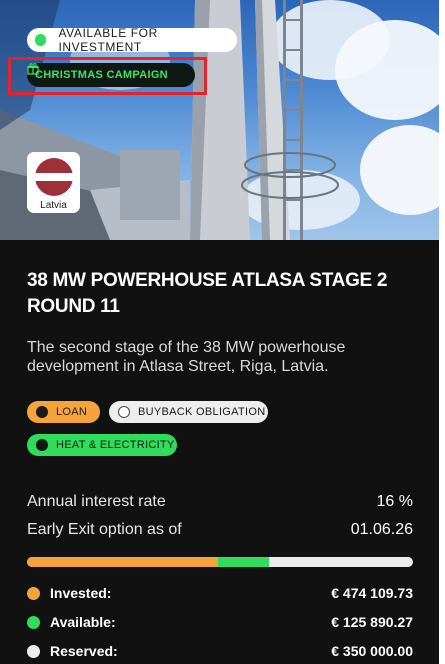  I want to click on interest-rate-row: Annual interest rate 16 %, so click(220, 502).